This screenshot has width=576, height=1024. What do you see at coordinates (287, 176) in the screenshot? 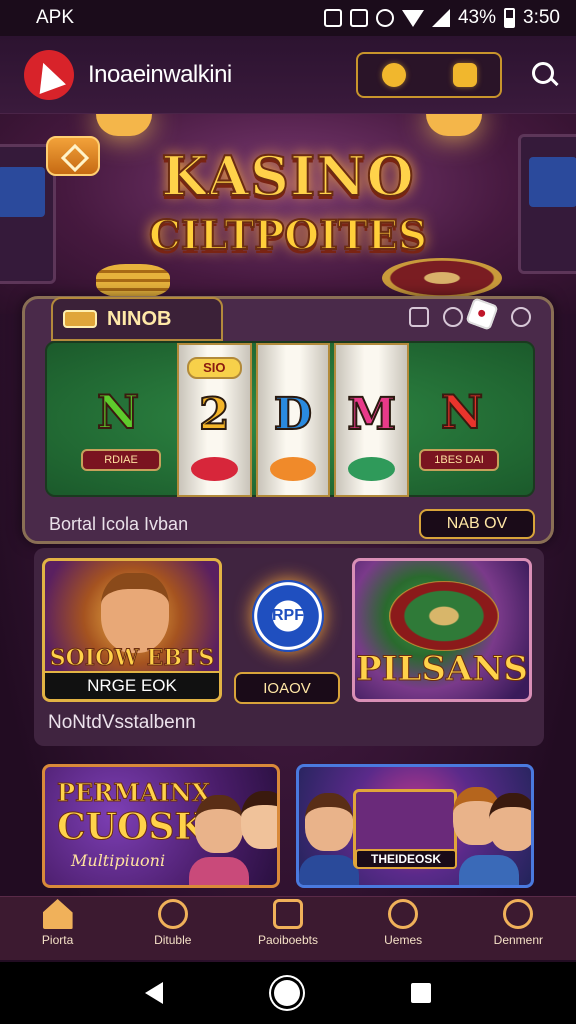
I see `hero-title-line1: KASINO` at bounding box center [287, 176].